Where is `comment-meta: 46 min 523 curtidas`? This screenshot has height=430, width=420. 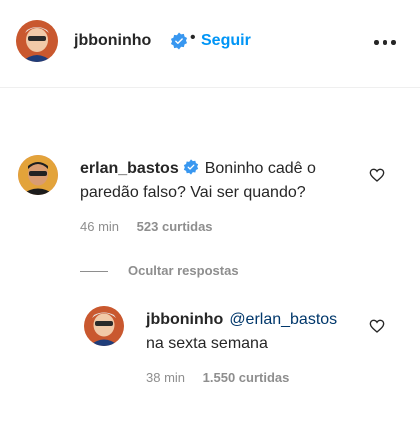
comment-meta: 46 min 523 curtidas is located at coordinates (146, 226).